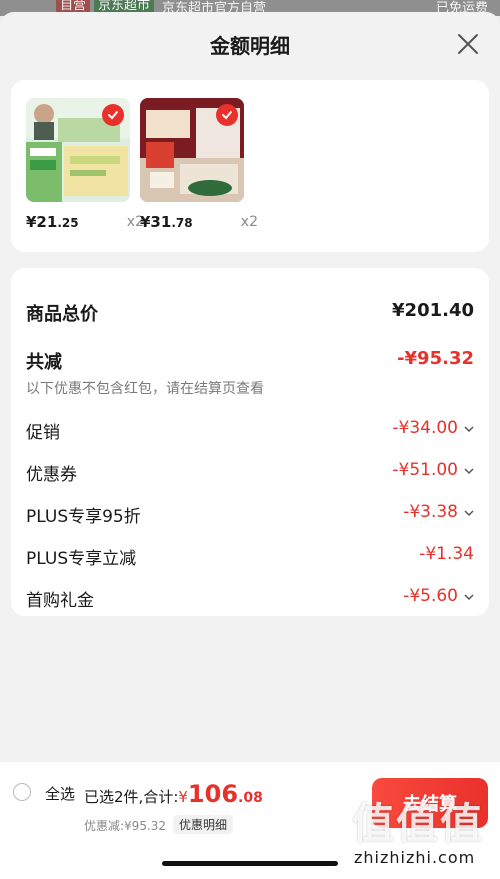 This screenshot has width=500, height=879. I want to click on discount-note: 以下优惠不包含红包，请在结算页查看, so click(145, 389).